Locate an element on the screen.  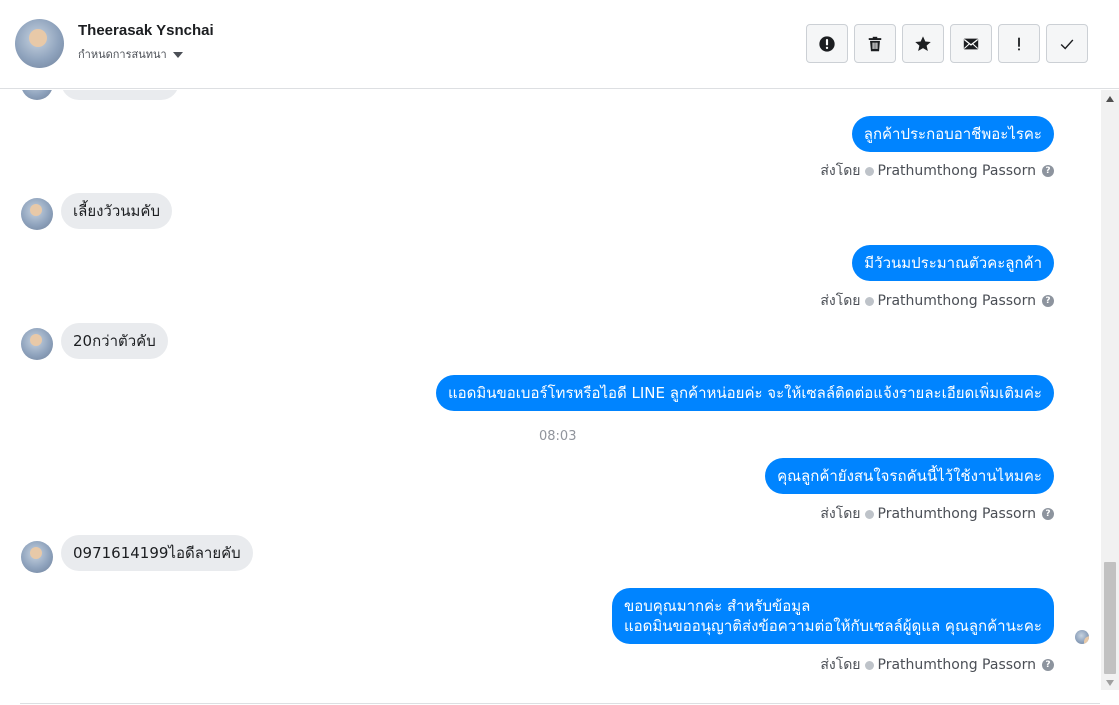
scroll-thumb is located at coordinates (1110, 618).